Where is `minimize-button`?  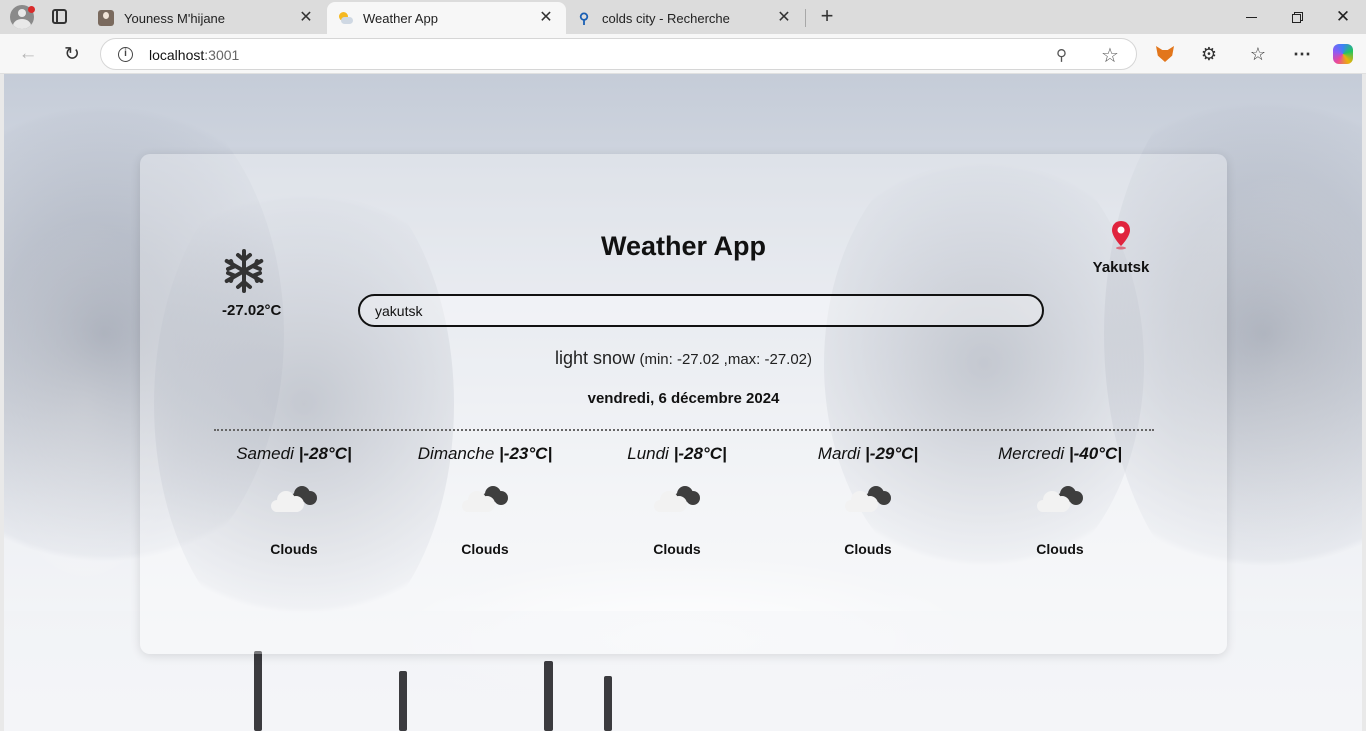 minimize-button is located at coordinates (1251, 17).